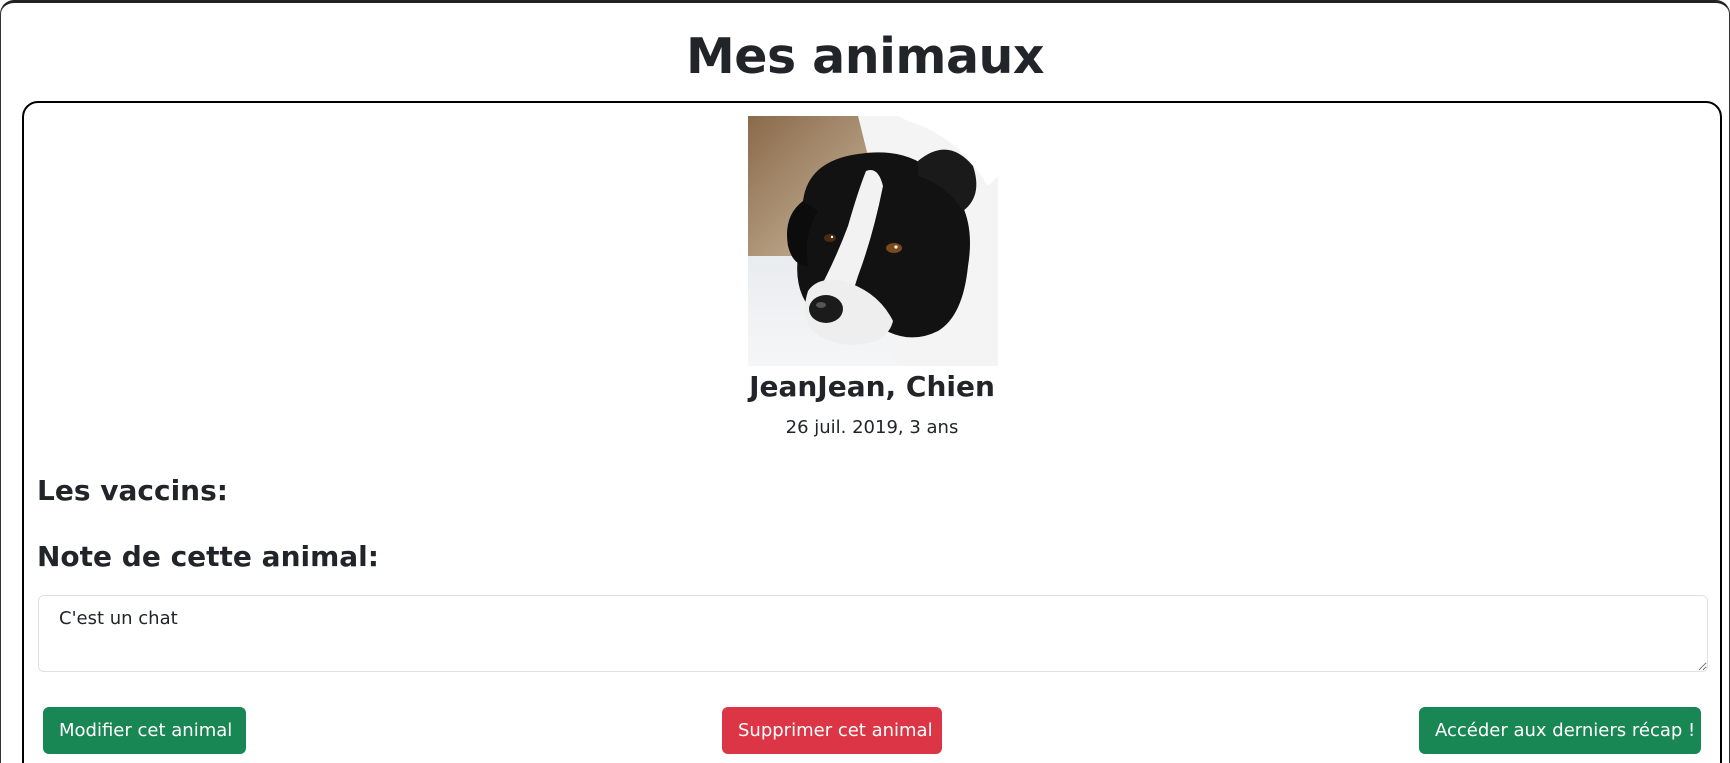 The height and width of the screenshot is (763, 1730). I want to click on page-title: Mes animaux, so click(865, 56).